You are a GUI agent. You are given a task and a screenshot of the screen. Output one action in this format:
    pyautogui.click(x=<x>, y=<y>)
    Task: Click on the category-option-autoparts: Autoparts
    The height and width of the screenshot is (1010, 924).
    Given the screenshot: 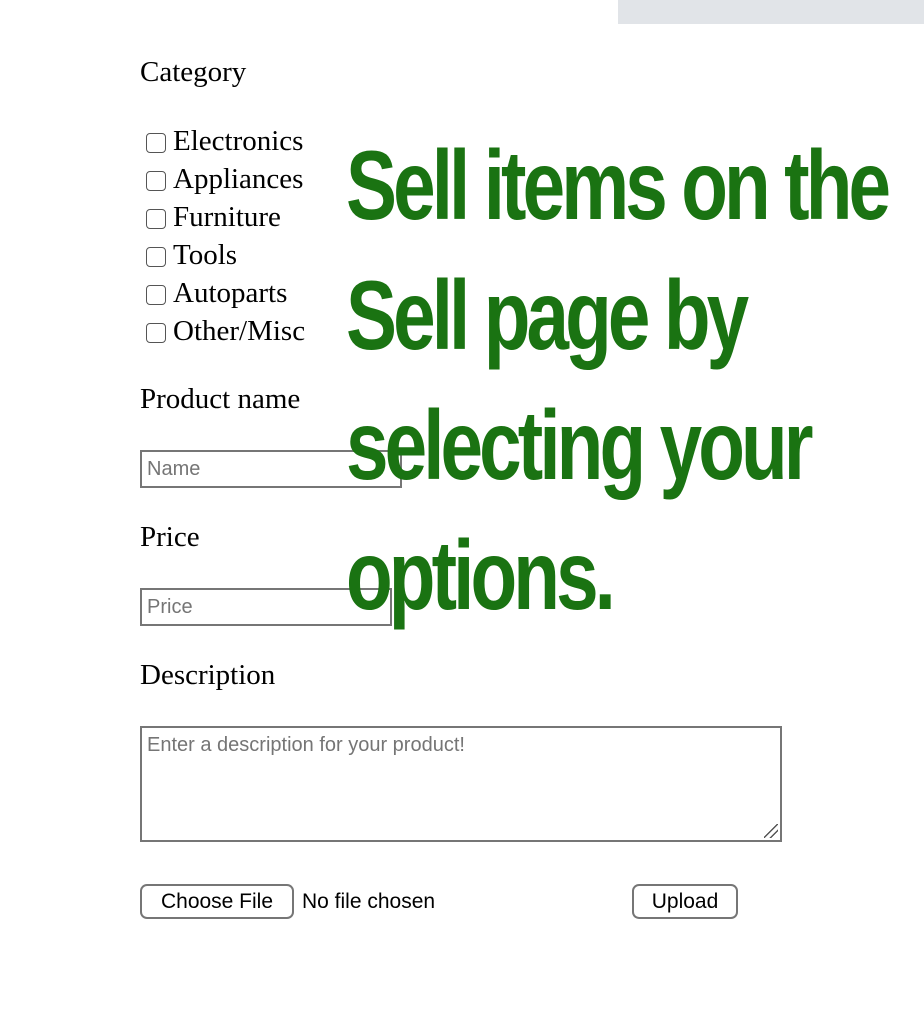 What is the action you would take?
    pyautogui.click(x=225, y=293)
    